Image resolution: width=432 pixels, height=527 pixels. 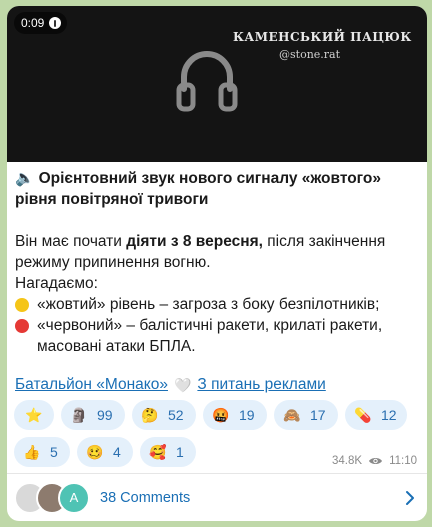 What do you see at coordinates (55, 23) in the screenshot?
I see `muted-icon` at bounding box center [55, 23].